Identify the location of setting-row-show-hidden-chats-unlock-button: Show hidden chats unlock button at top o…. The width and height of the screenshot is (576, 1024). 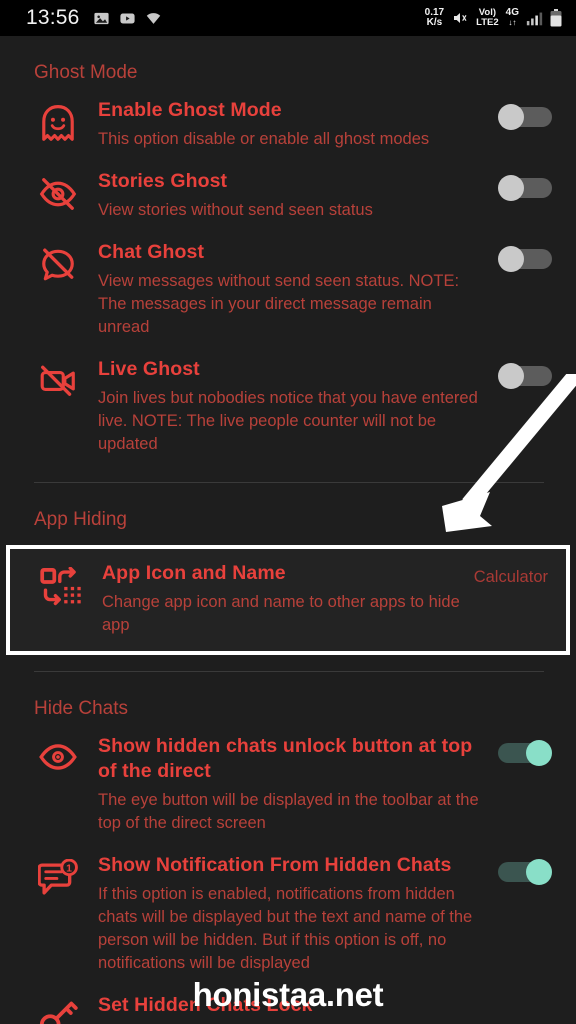
(288, 785).